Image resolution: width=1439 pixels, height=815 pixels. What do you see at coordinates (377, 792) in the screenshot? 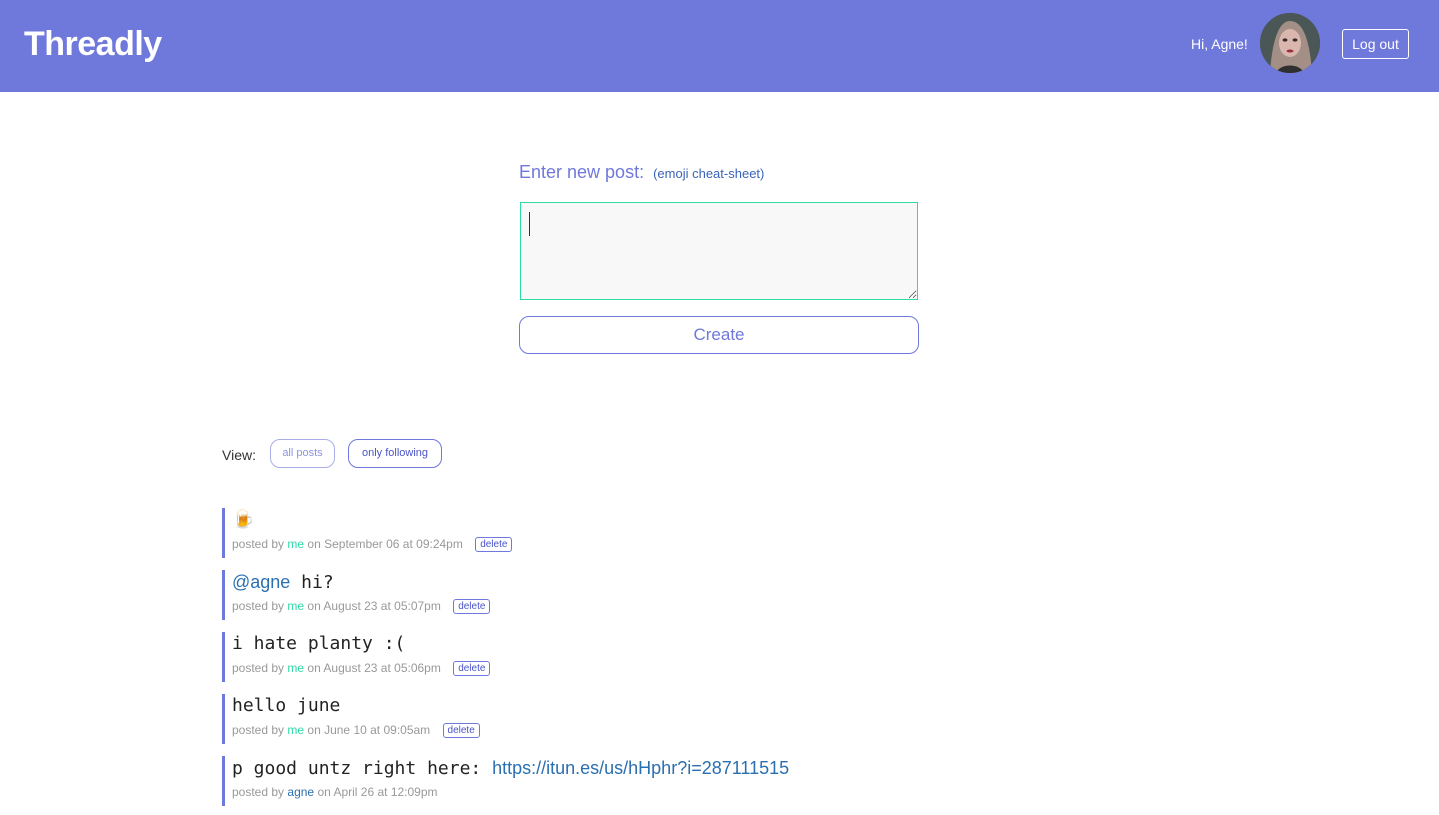
I see `post-date: on April 26 at 12:09pm` at bounding box center [377, 792].